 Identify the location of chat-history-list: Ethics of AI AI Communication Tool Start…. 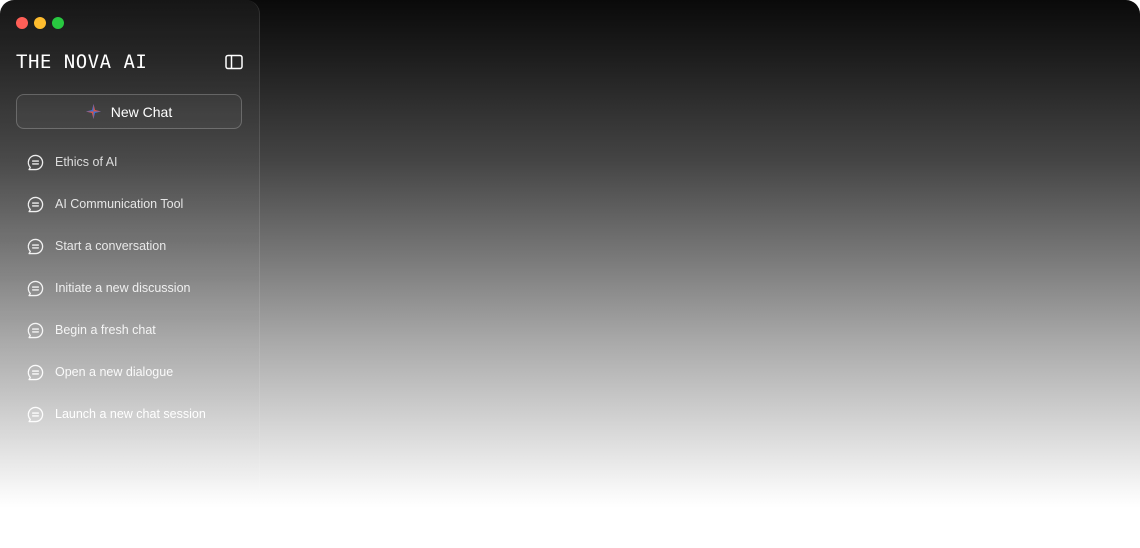
(116, 288).